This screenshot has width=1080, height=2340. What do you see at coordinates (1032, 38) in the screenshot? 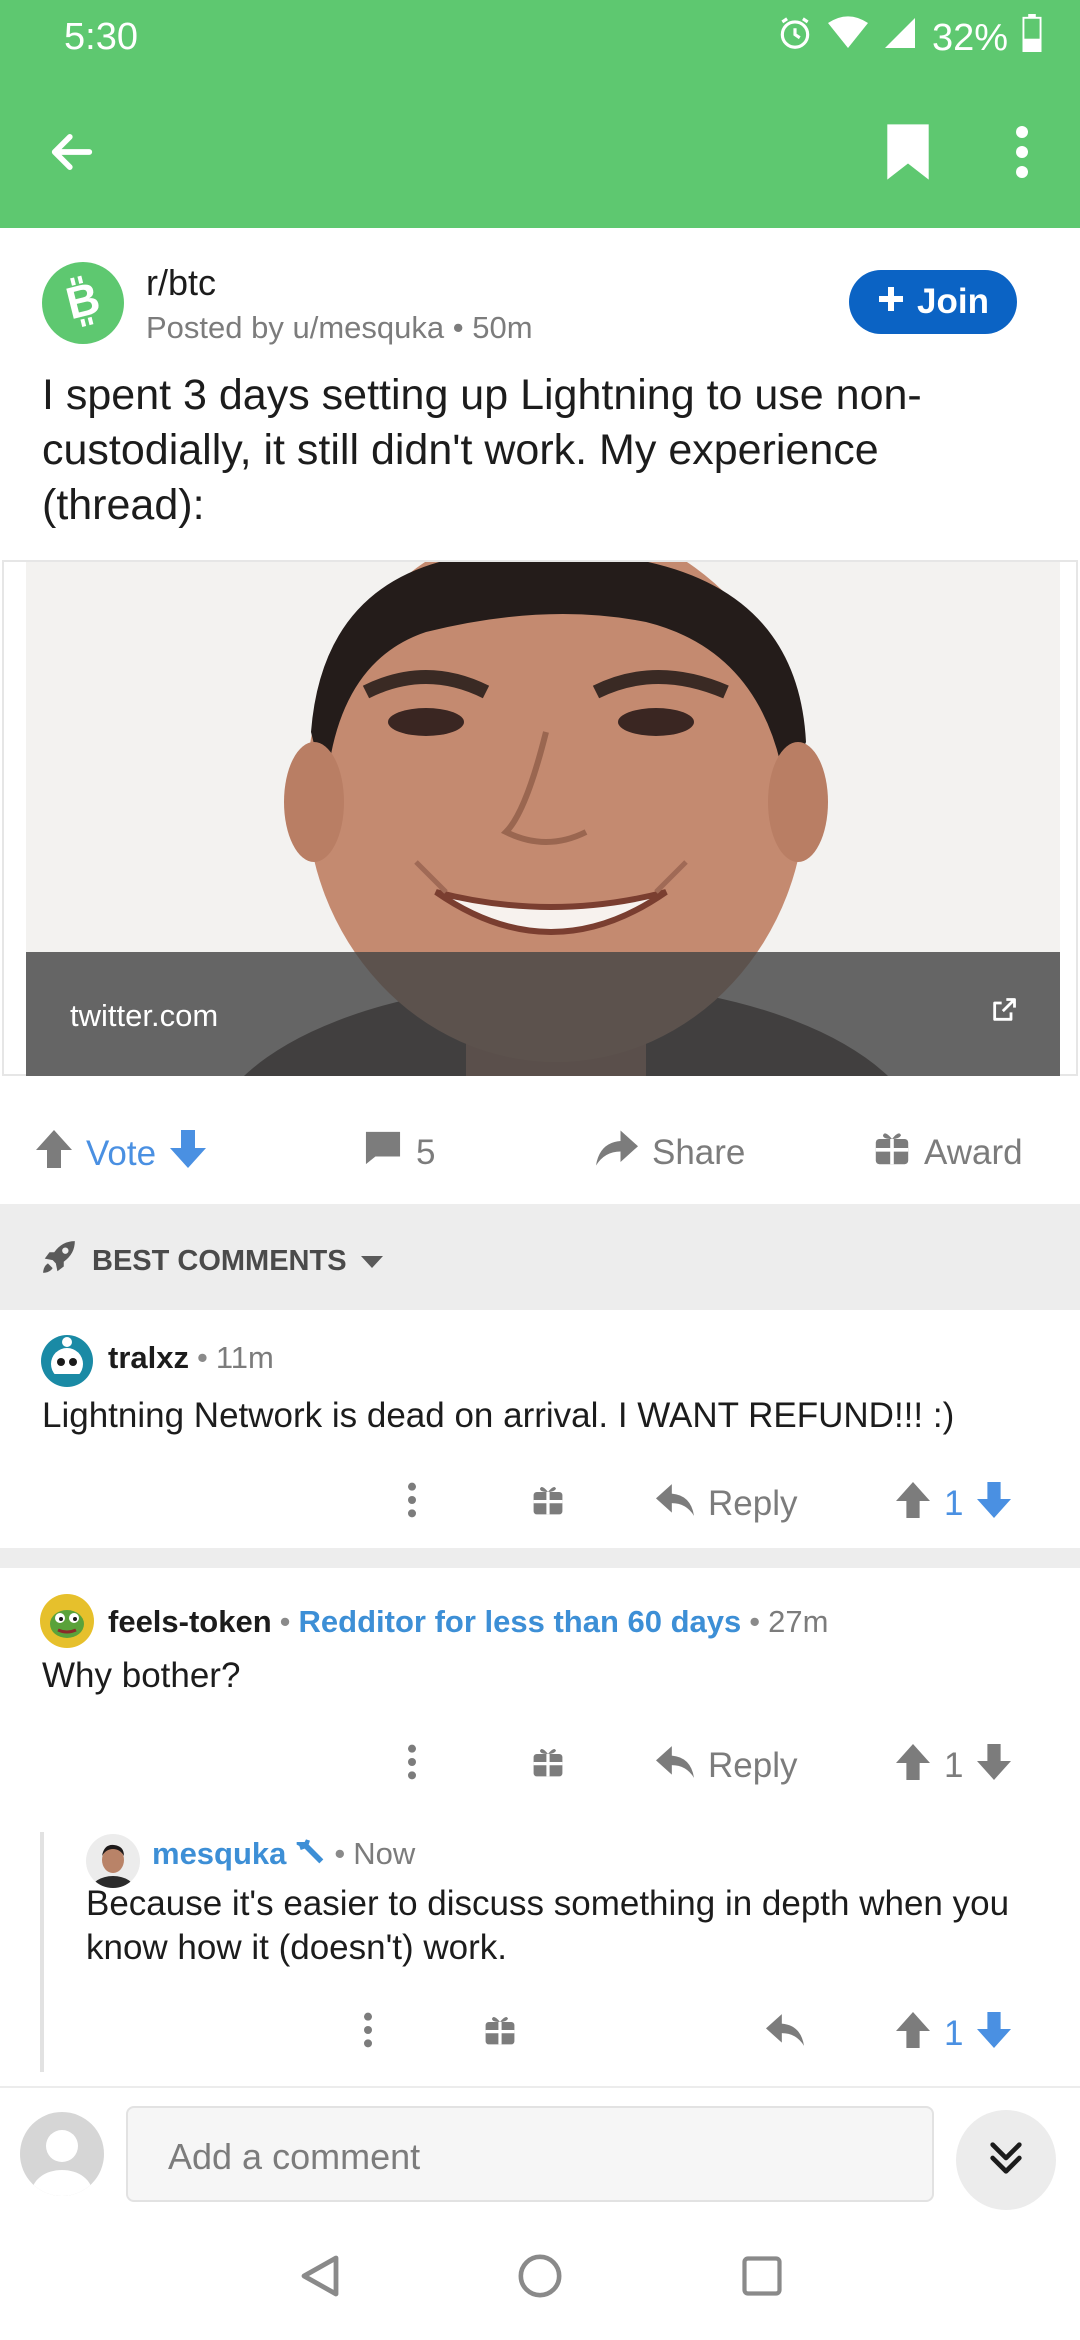
I see `battery-icon` at bounding box center [1032, 38].